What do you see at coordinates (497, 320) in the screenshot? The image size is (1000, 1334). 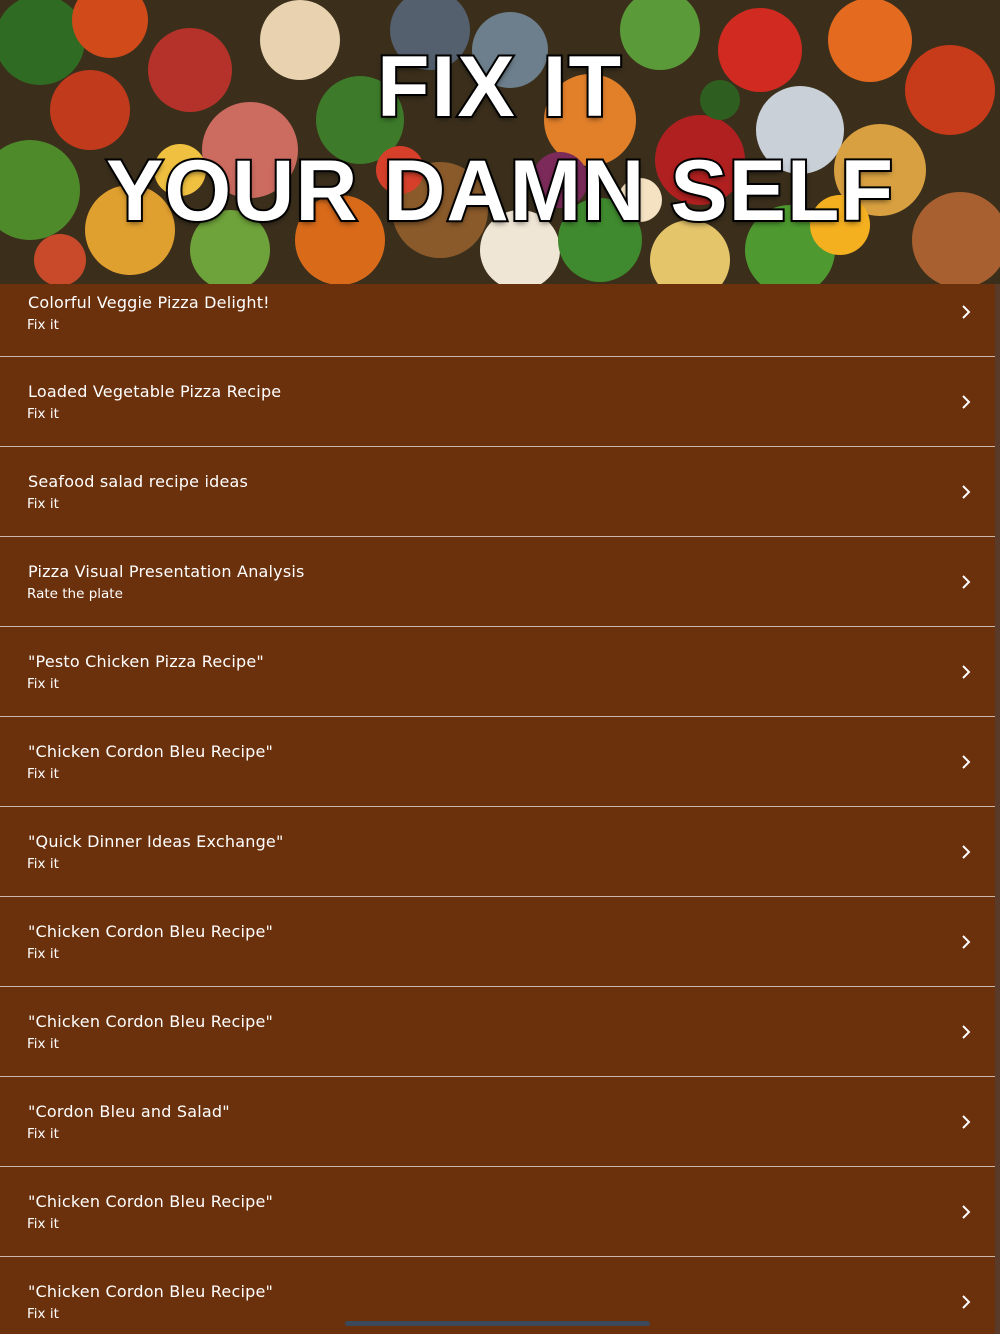 I see `list-item: Colorful Veggie Pizza Delight! Fix it` at bounding box center [497, 320].